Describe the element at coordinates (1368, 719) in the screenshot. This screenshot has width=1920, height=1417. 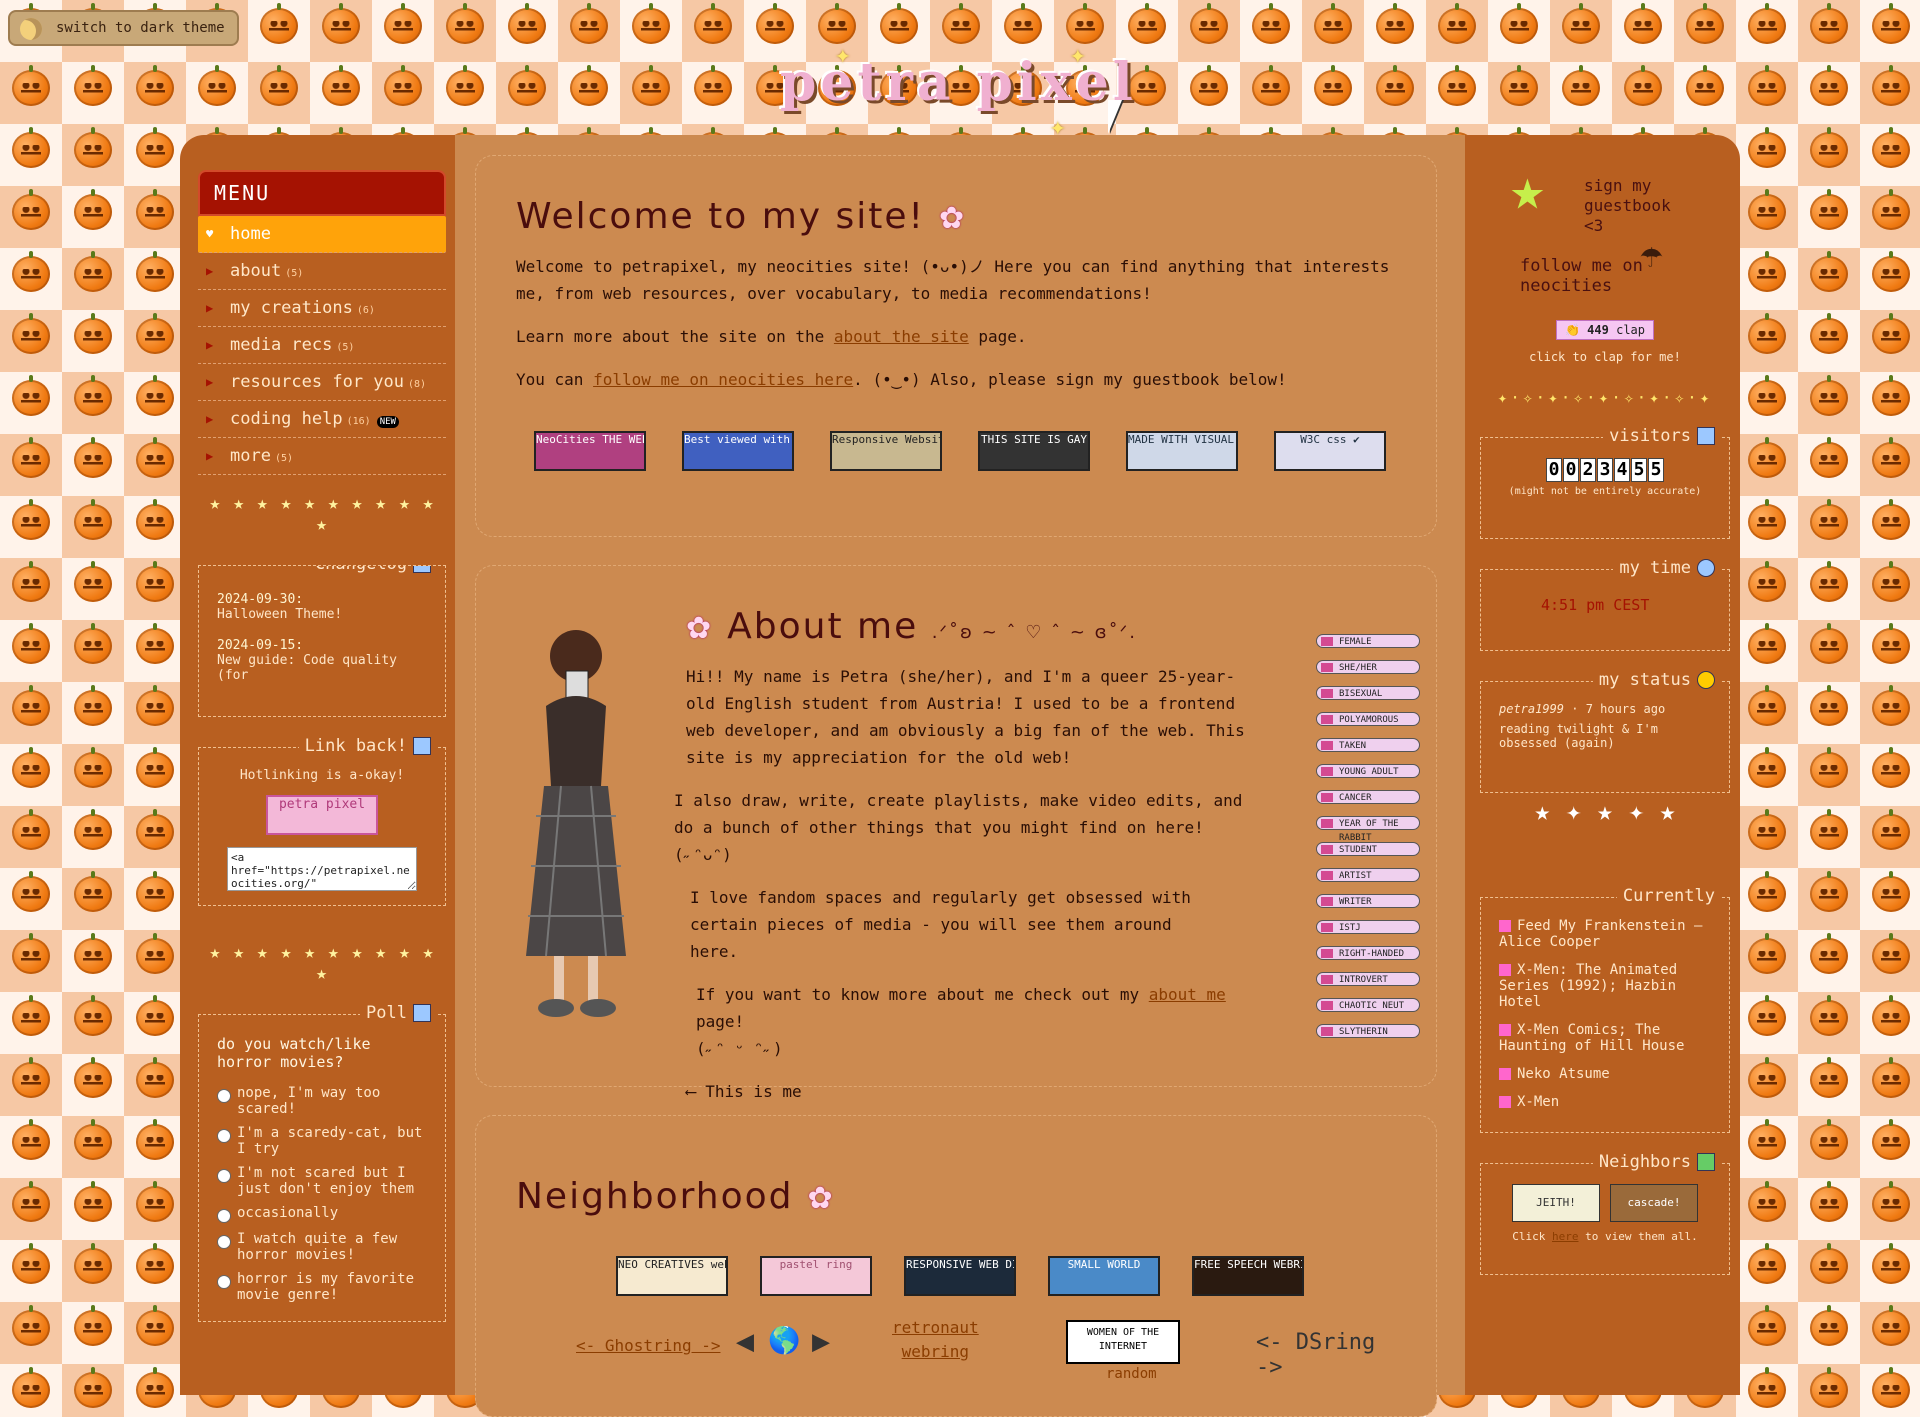
I see `identity-badge: POLYAMOROUS` at that location.